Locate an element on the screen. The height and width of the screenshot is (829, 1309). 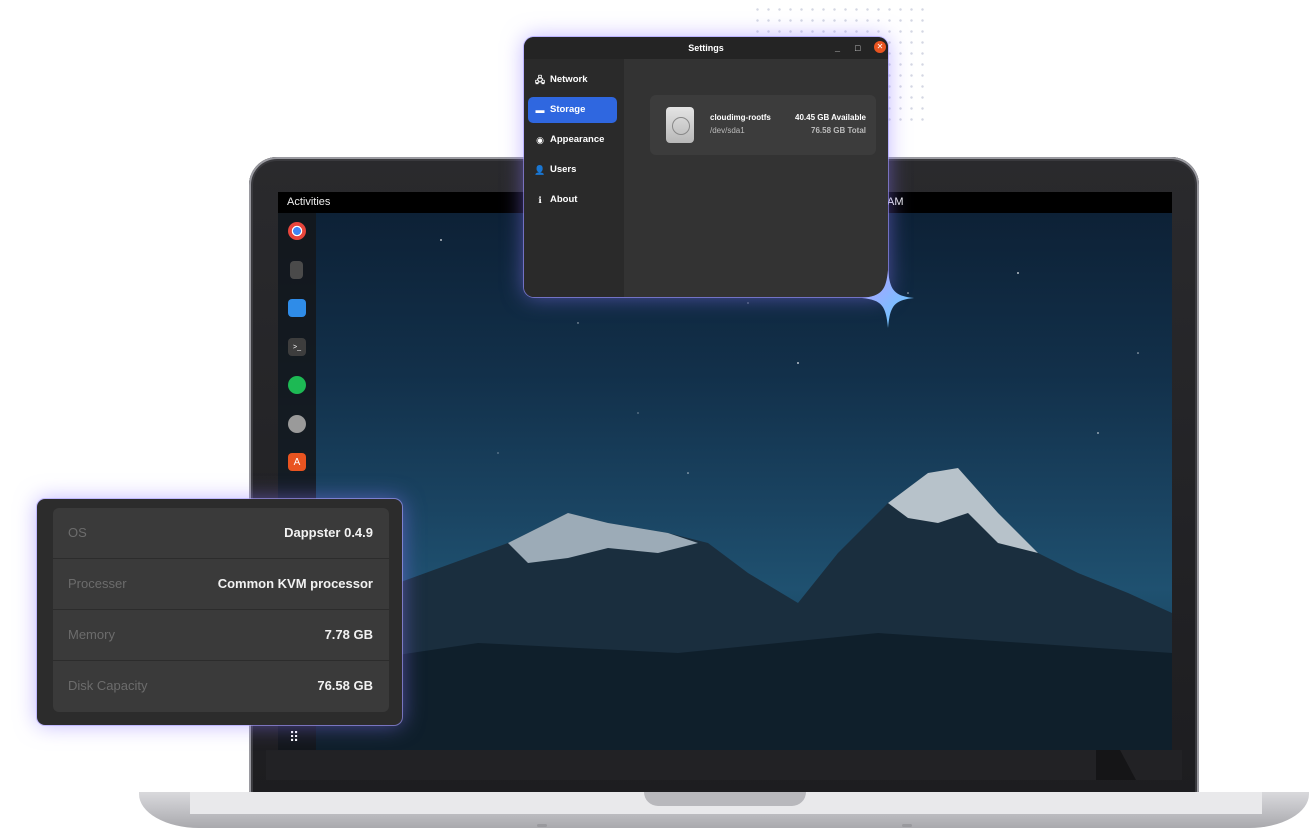
show-apps-grid-icon: ⠿ is located at coordinates (294, 737).